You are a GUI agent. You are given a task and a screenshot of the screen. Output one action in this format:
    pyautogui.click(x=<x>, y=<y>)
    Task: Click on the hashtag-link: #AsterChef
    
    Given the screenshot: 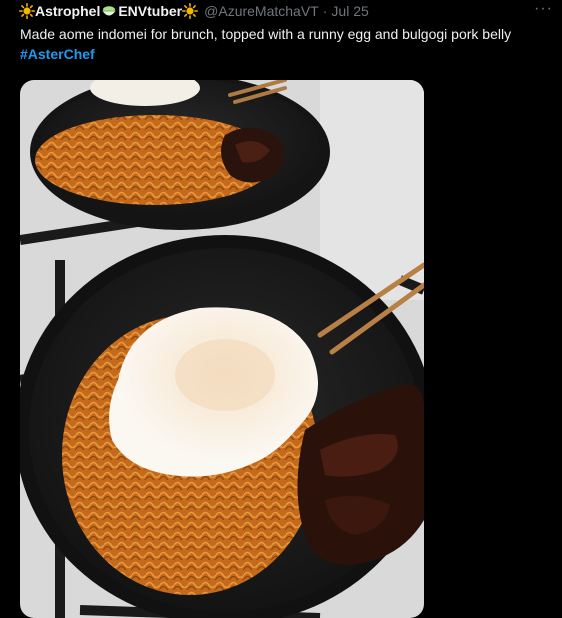 What is the action you would take?
    pyautogui.click(x=57, y=54)
    